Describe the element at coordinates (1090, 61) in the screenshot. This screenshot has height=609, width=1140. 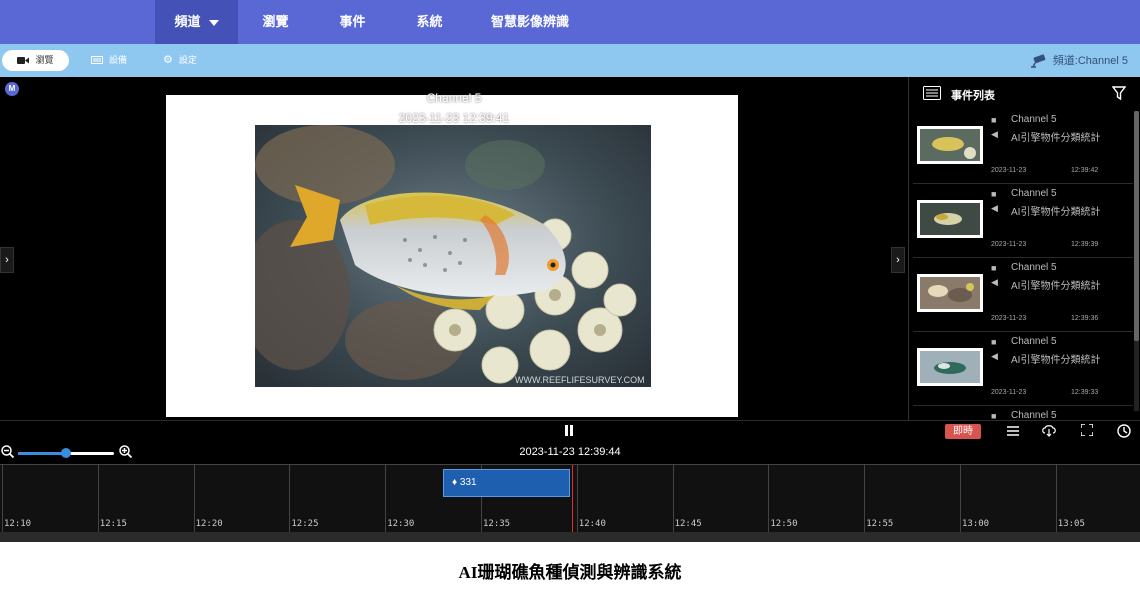
I see `current-channel-label: 頻道:Channel 5` at that location.